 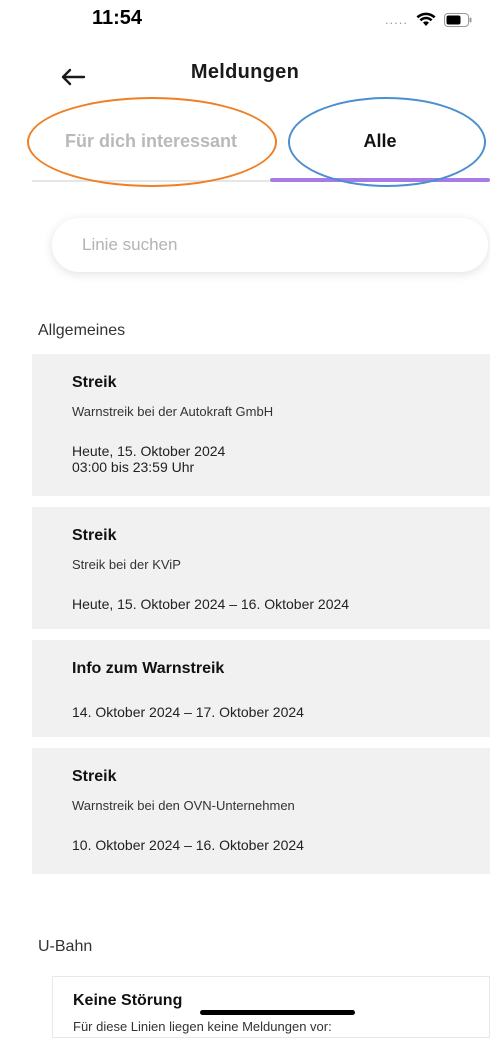 I want to click on active-tab-indicator, so click(x=380, y=180).